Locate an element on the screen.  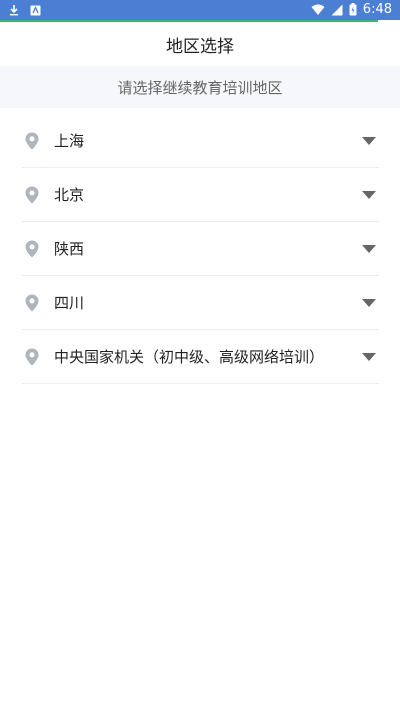
region-item-central-government: 中央国家机关（初中级、高级网络培训） is located at coordinates (200, 357).